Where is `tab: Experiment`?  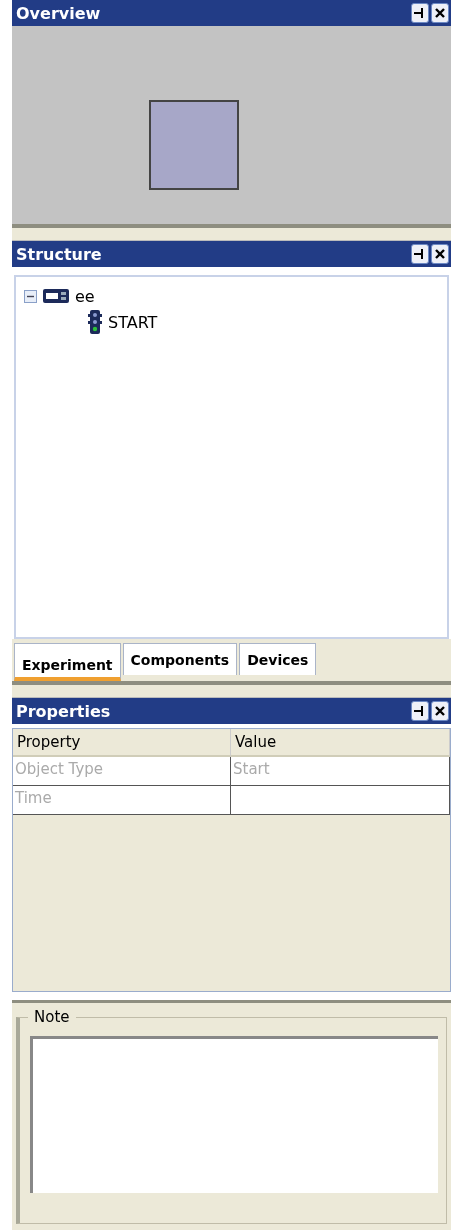 tab: Experiment is located at coordinates (67, 662).